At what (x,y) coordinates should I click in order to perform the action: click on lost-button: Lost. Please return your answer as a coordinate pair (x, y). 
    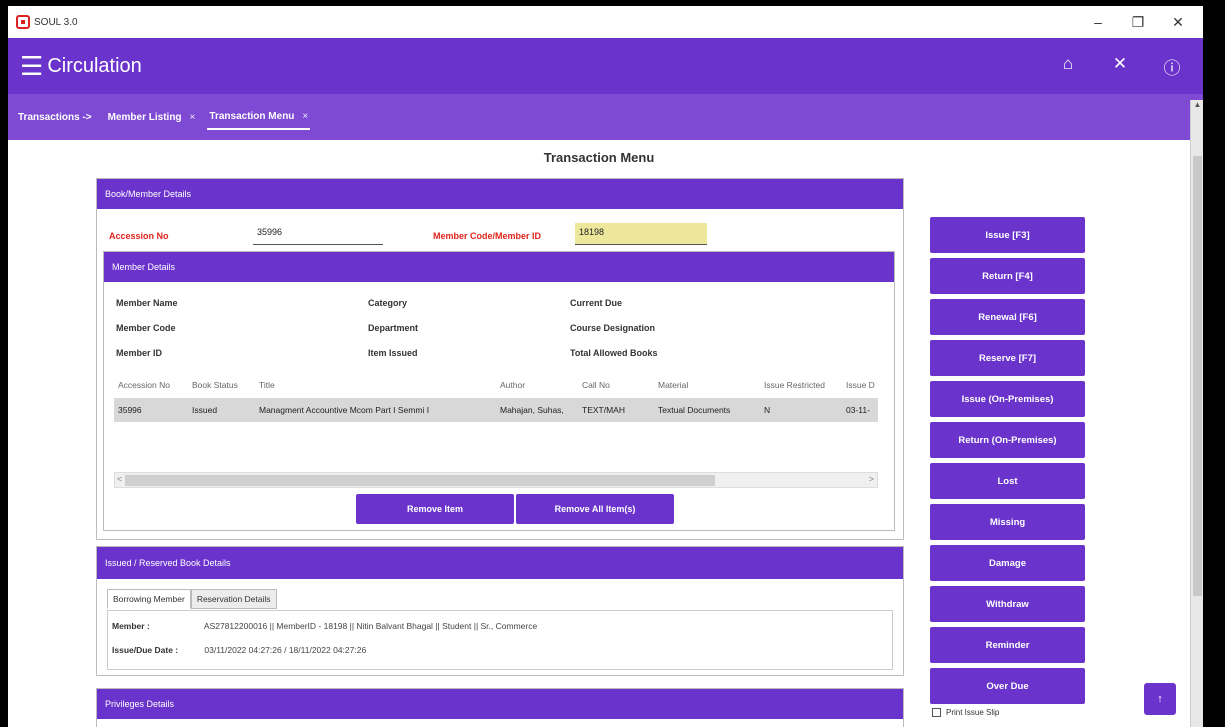
    Looking at the image, I should click on (1007, 481).